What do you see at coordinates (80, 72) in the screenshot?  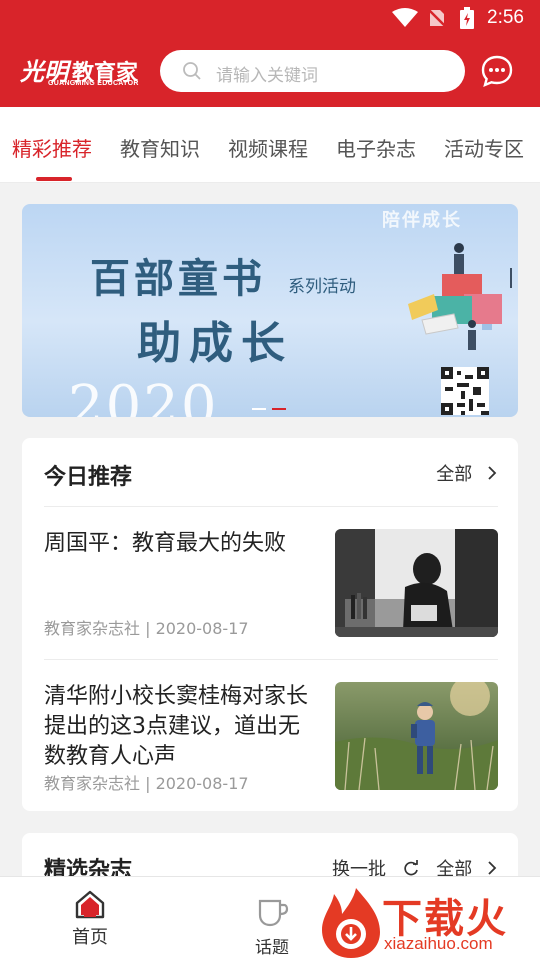 I see `app-logo: 光明 教育家 GUANGMING EDUCATOR` at bounding box center [80, 72].